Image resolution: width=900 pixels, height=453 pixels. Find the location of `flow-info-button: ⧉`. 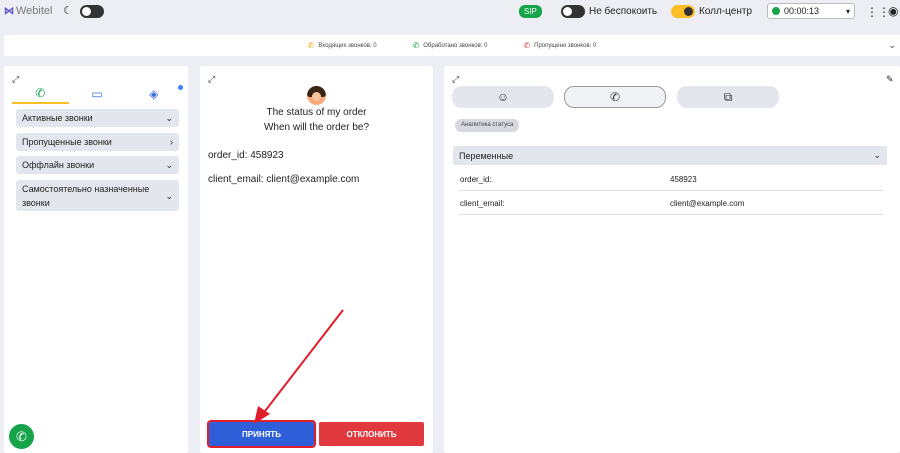

flow-info-button: ⧉ is located at coordinates (728, 97).